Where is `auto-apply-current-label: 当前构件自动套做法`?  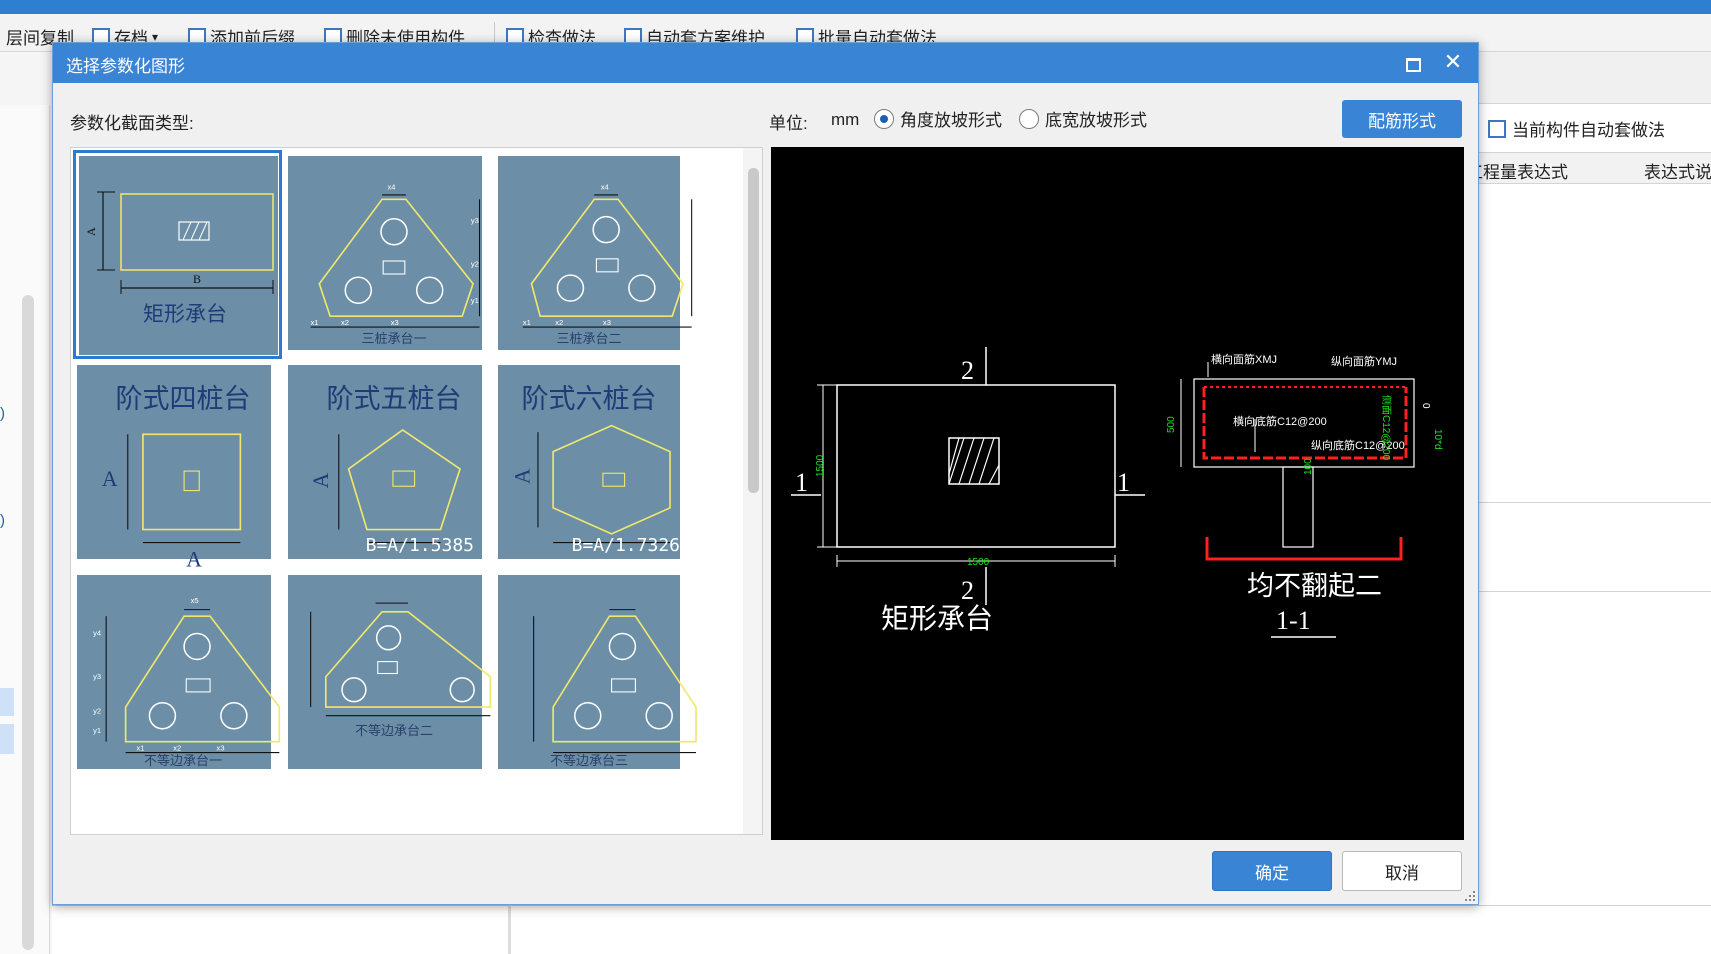 auto-apply-current-label: 当前构件自动套做法 is located at coordinates (1588, 130).